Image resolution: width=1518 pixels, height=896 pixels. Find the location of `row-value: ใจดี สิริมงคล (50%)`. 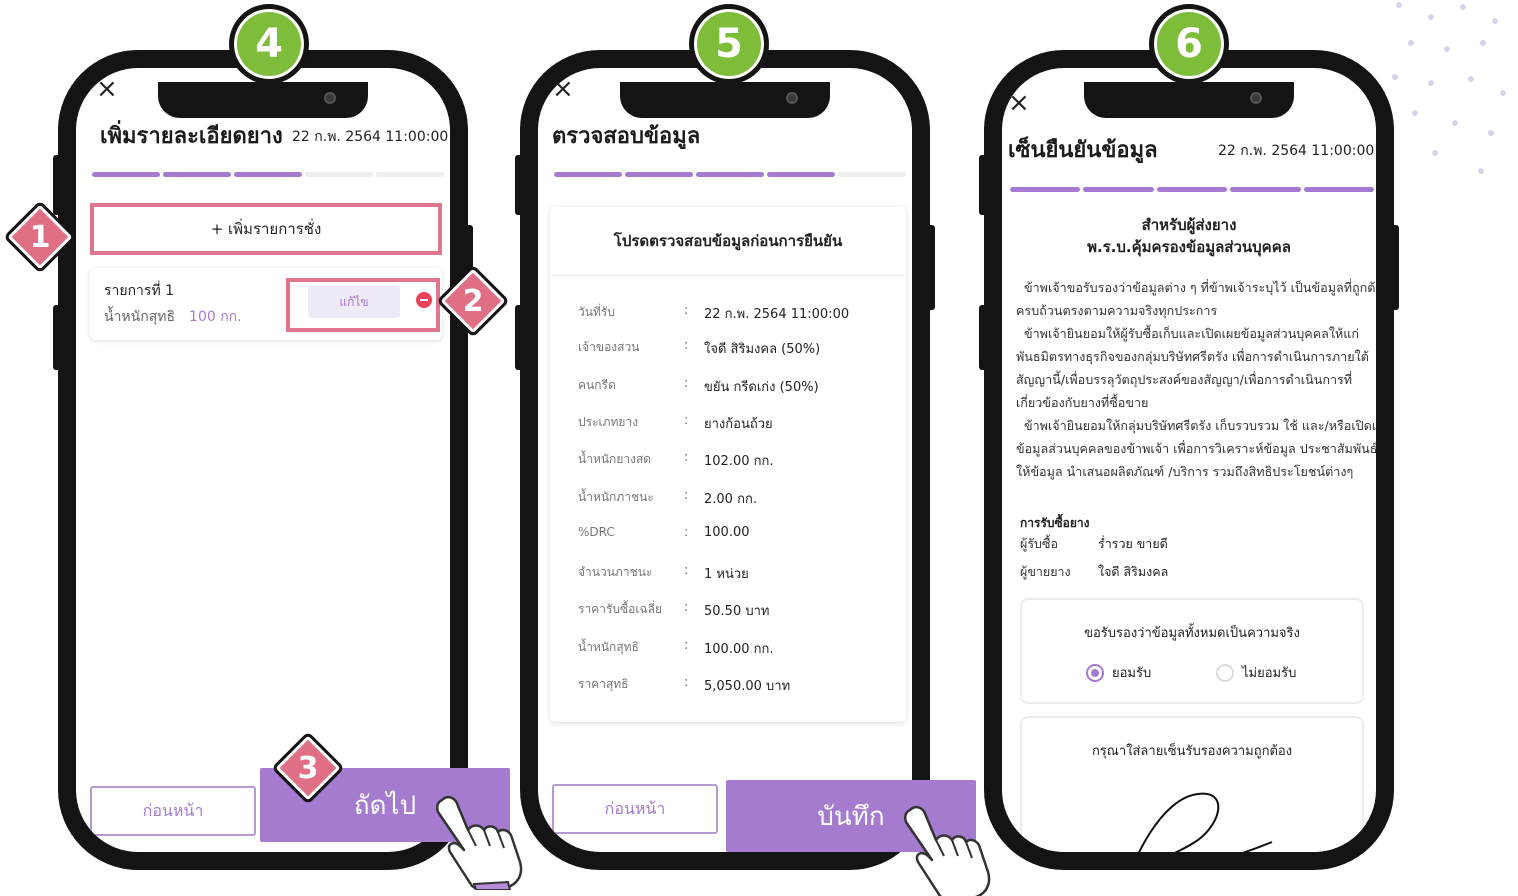

row-value: ใจดี สิริมงคล (50%) is located at coordinates (762, 349).